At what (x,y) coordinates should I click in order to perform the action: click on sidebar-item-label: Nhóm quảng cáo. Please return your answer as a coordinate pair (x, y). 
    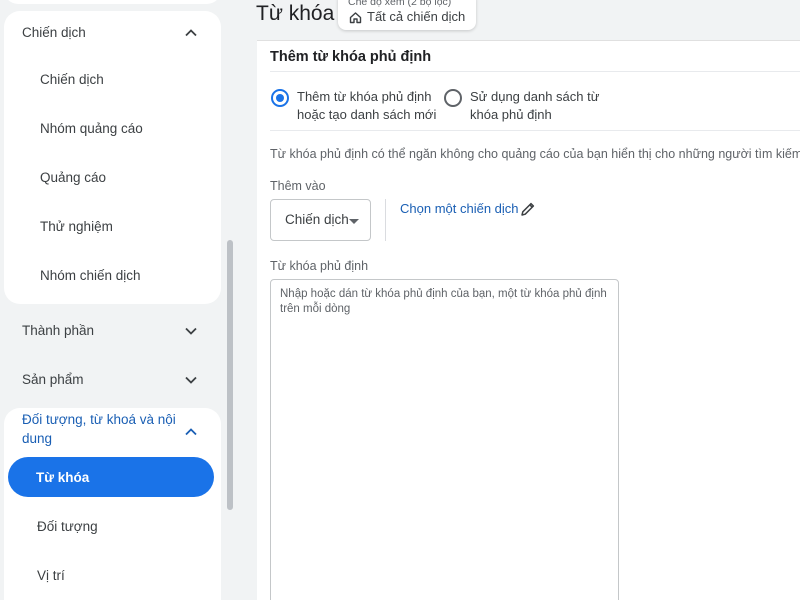
    Looking at the image, I should click on (91, 128).